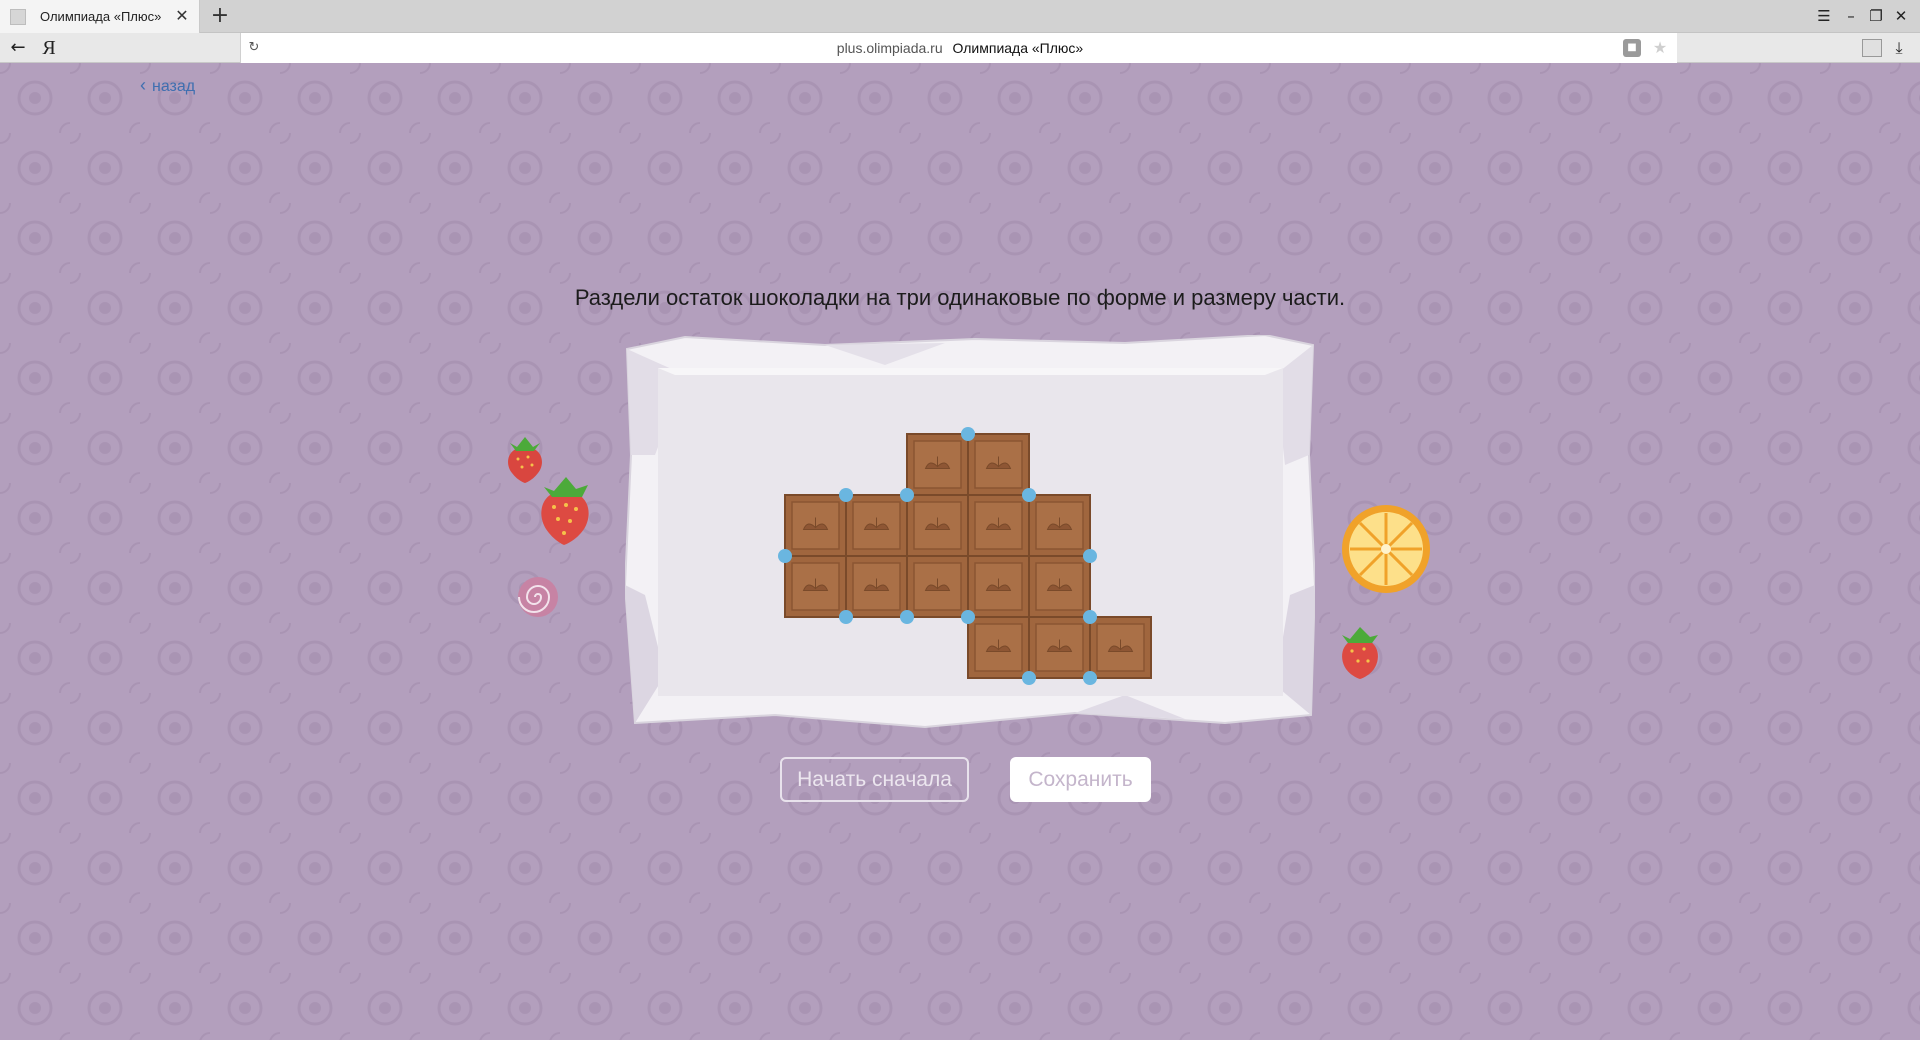  I want to click on favicon-icon, so click(18, 16).